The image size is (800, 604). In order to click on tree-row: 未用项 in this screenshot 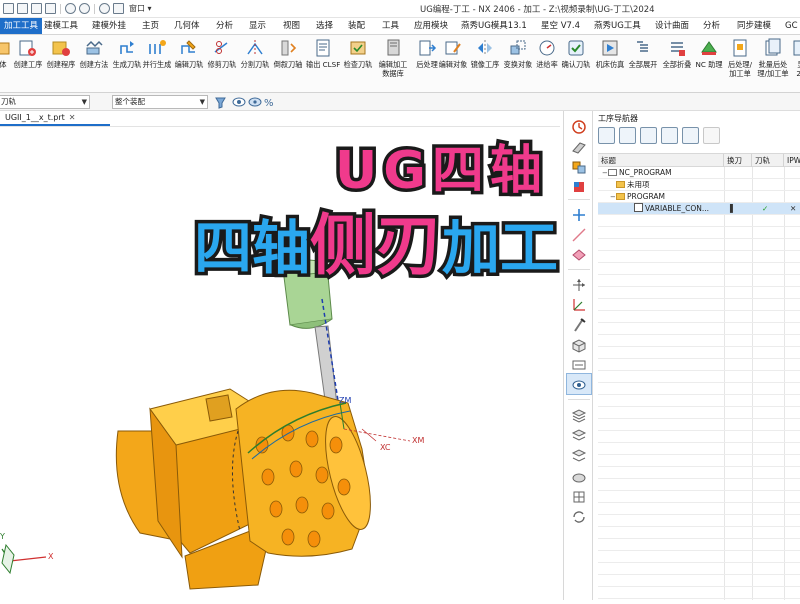, I will do `click(699, 185)`.